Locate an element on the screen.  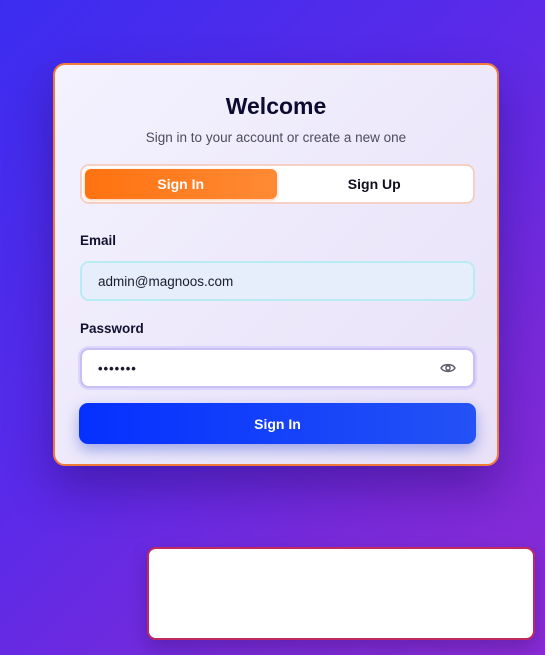
auth-tabs: Sign In Sign Up is located at coordinates (277, 184).